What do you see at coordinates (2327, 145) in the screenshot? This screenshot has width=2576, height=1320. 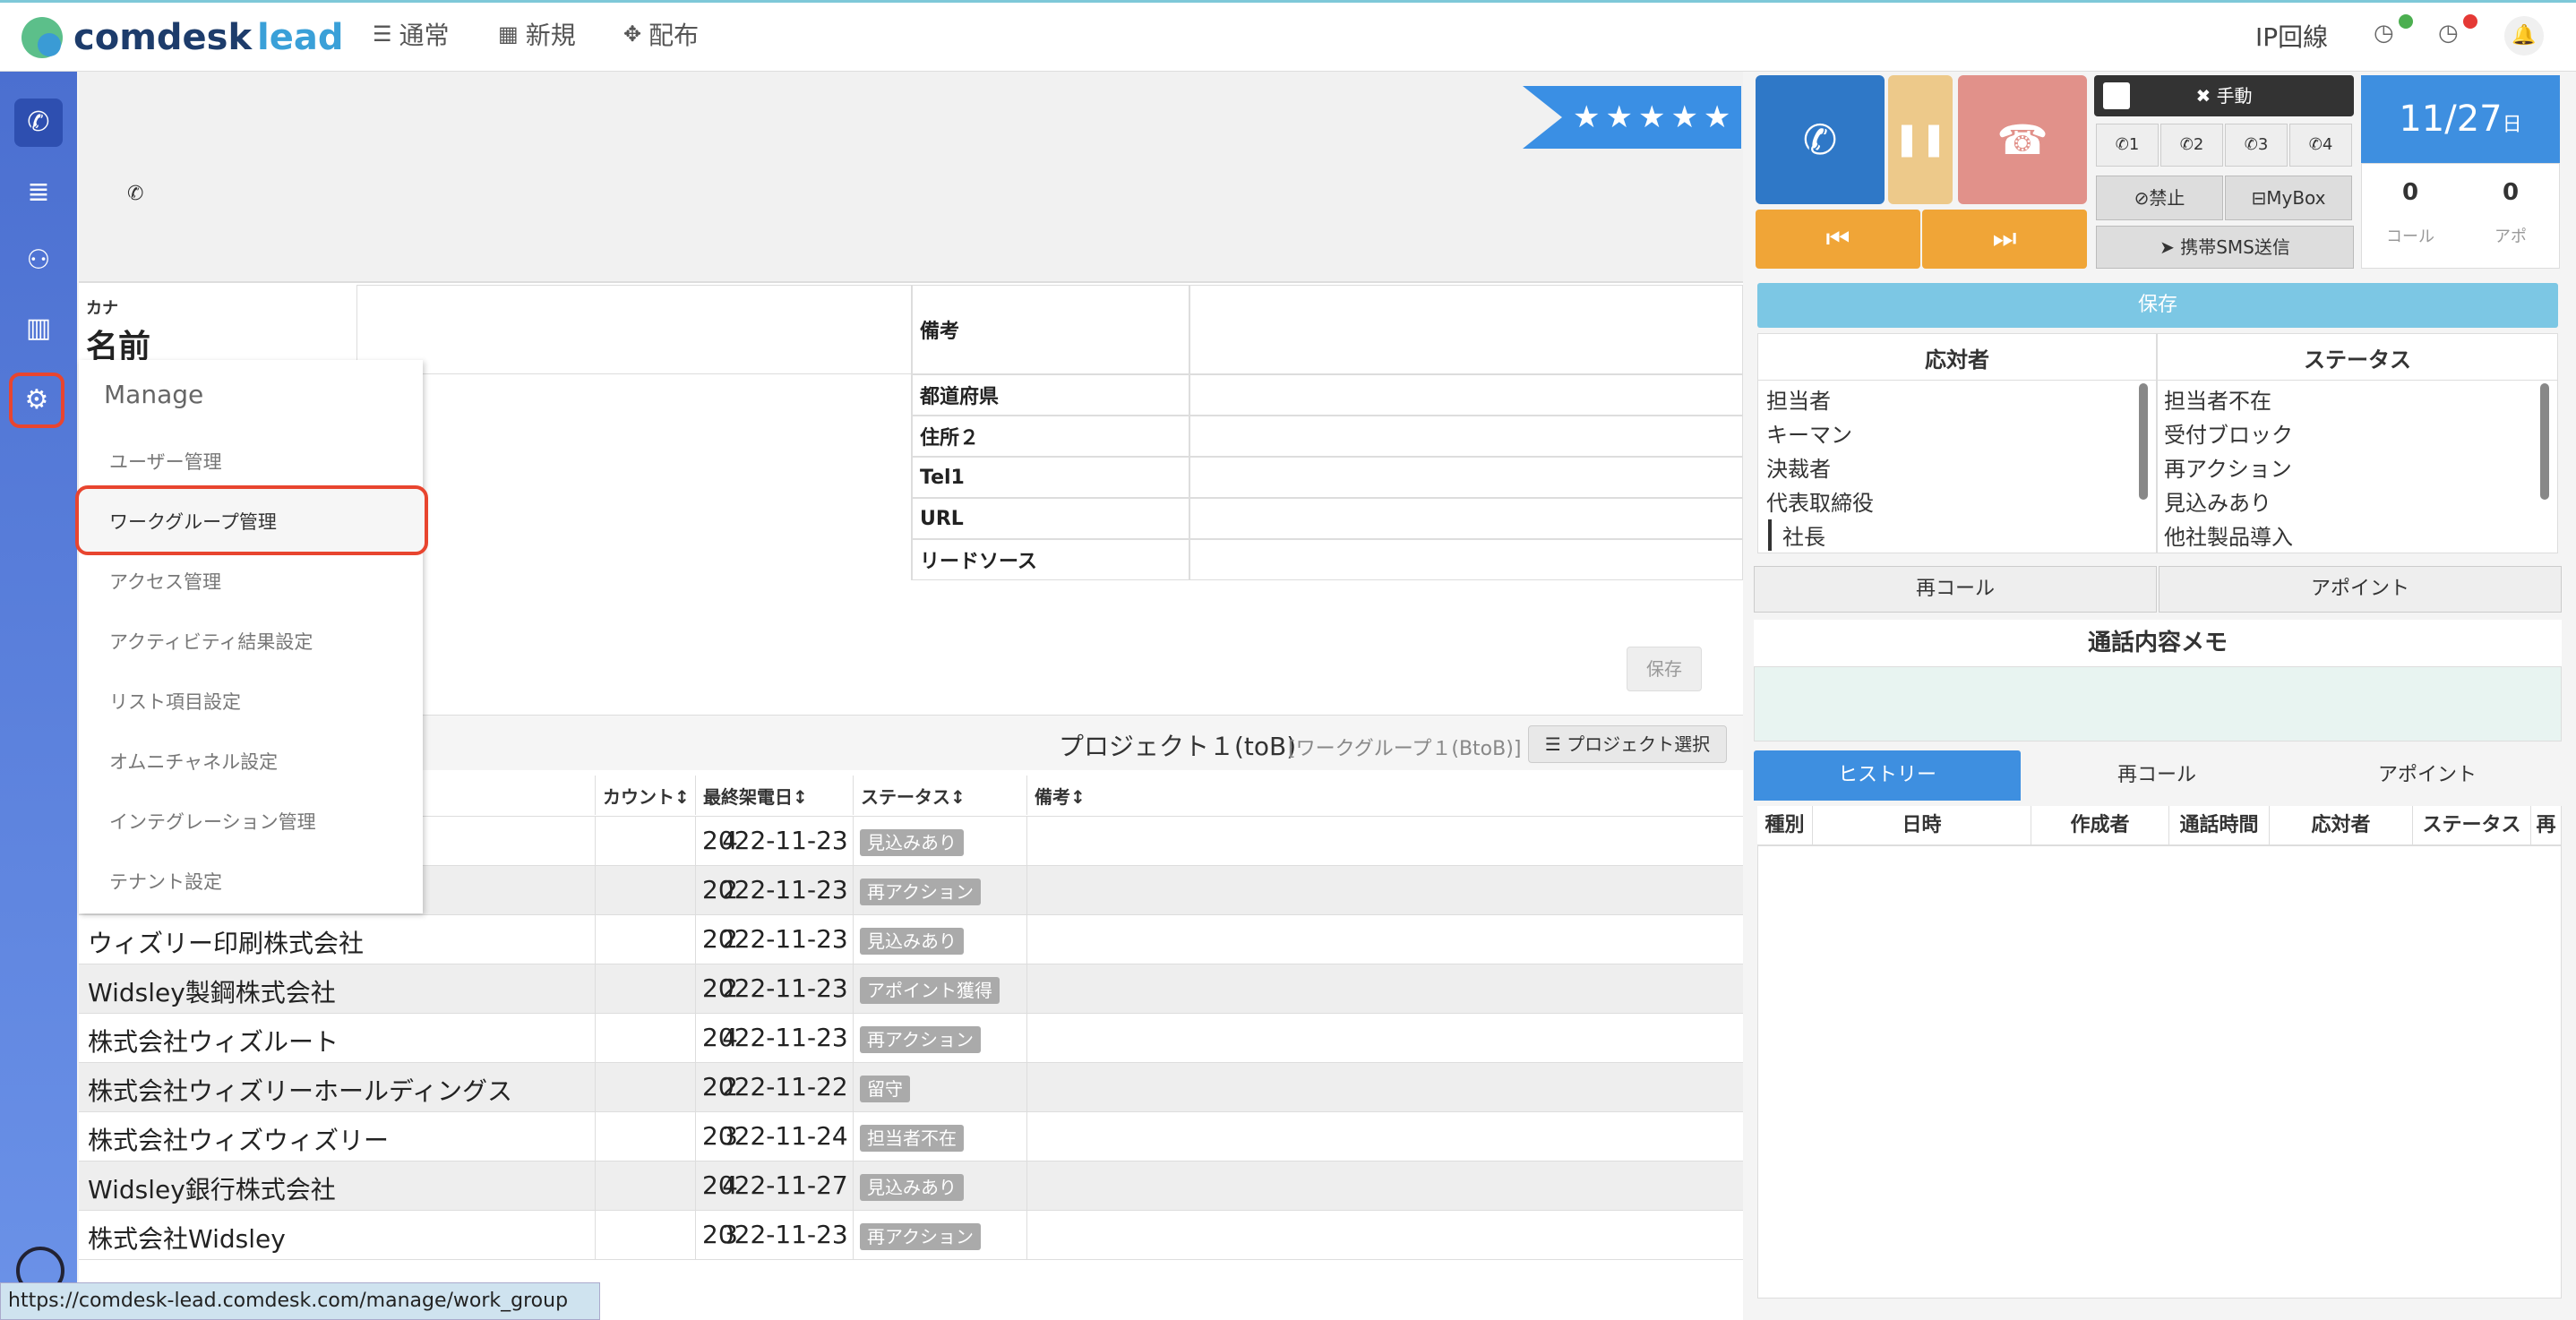 I see `line-number: 4` at bounding box center [2327, 145].